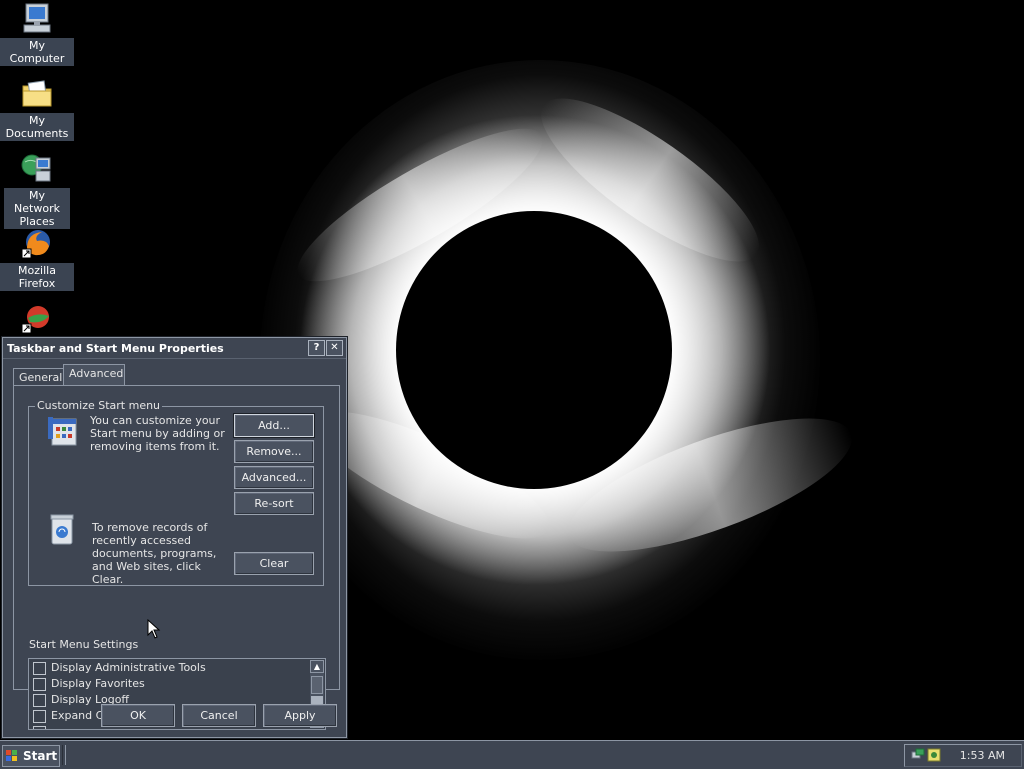 The width and height of the screenshot is (1024, 769). I want to click on apply-button: Apply, so click(300, 715).